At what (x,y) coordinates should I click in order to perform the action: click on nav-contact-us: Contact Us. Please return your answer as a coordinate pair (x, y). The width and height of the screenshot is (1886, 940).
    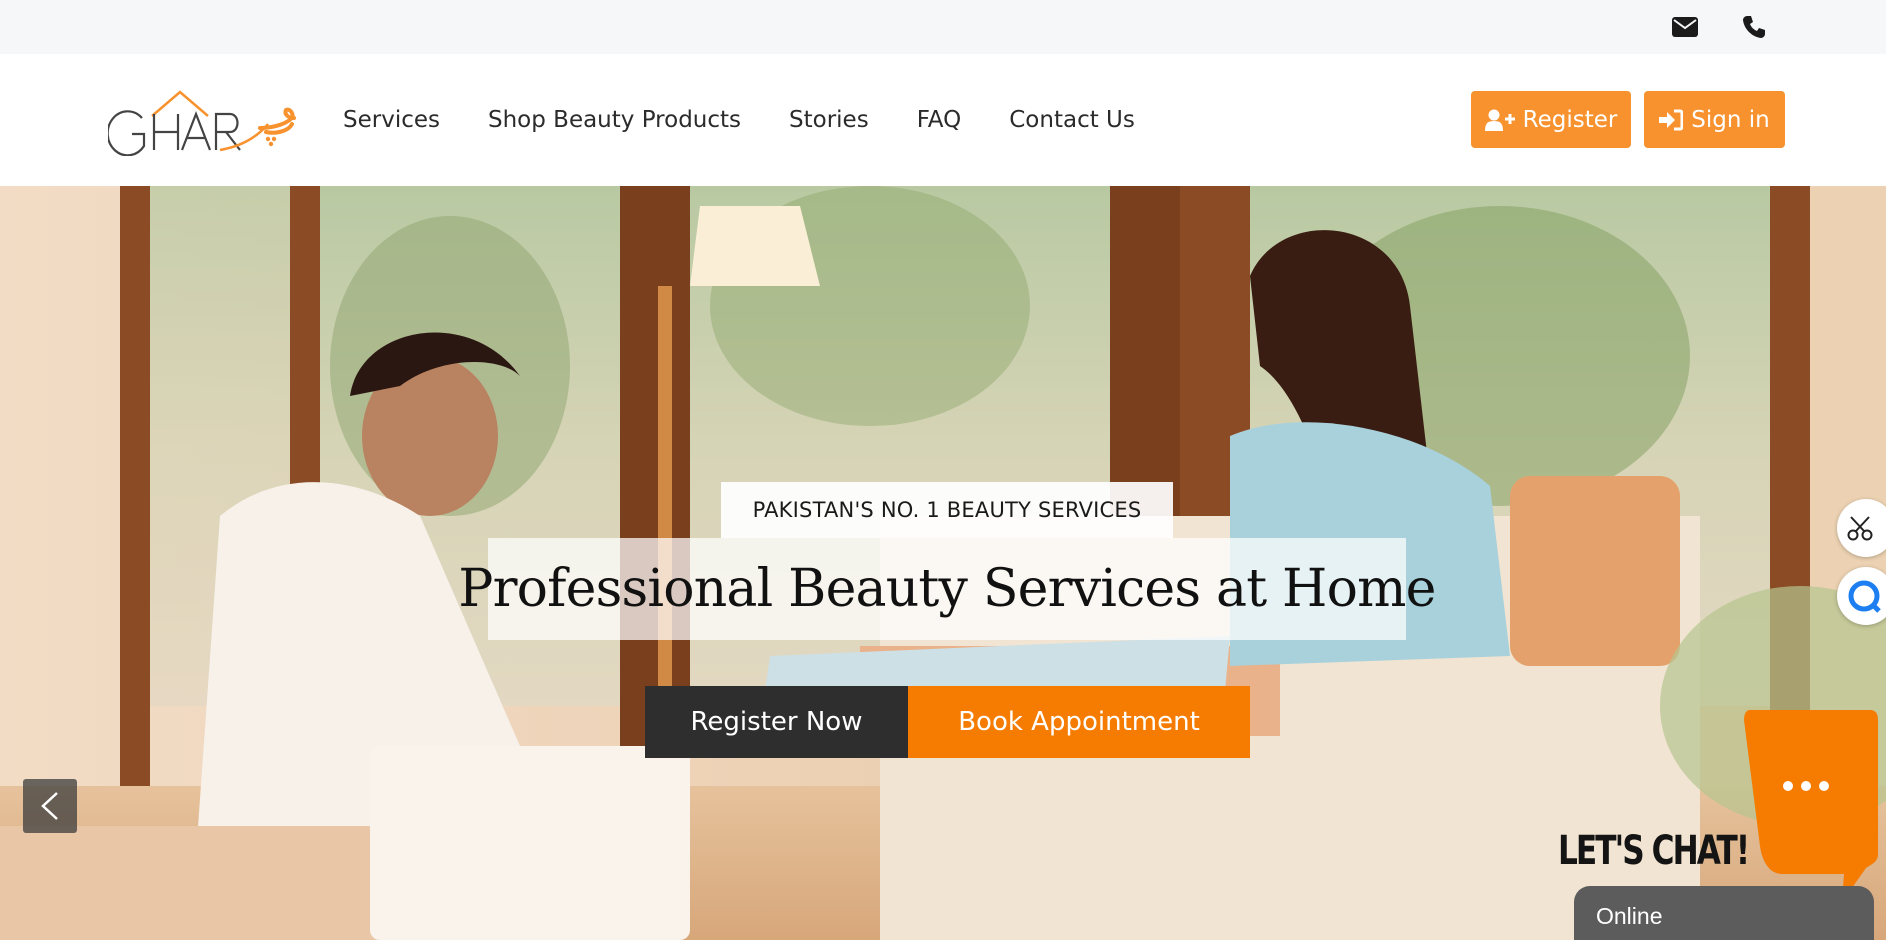
    Looking at the image, I should click on (1072, 120).